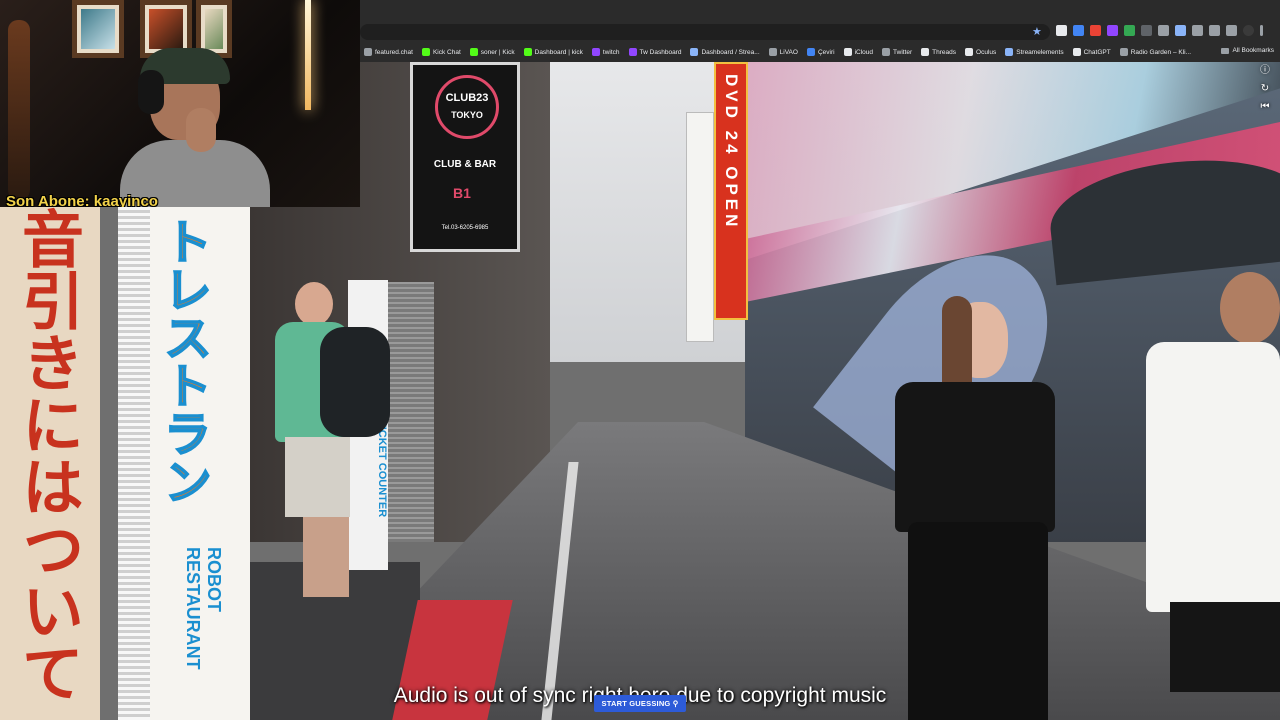 Image resolution: width=1280 pixels, height=720 pixels. What do you see at coordinates (1231, 30) in the screenshot?
I see `extensions-puzzle-icon` at bounding box center [1231, 30].